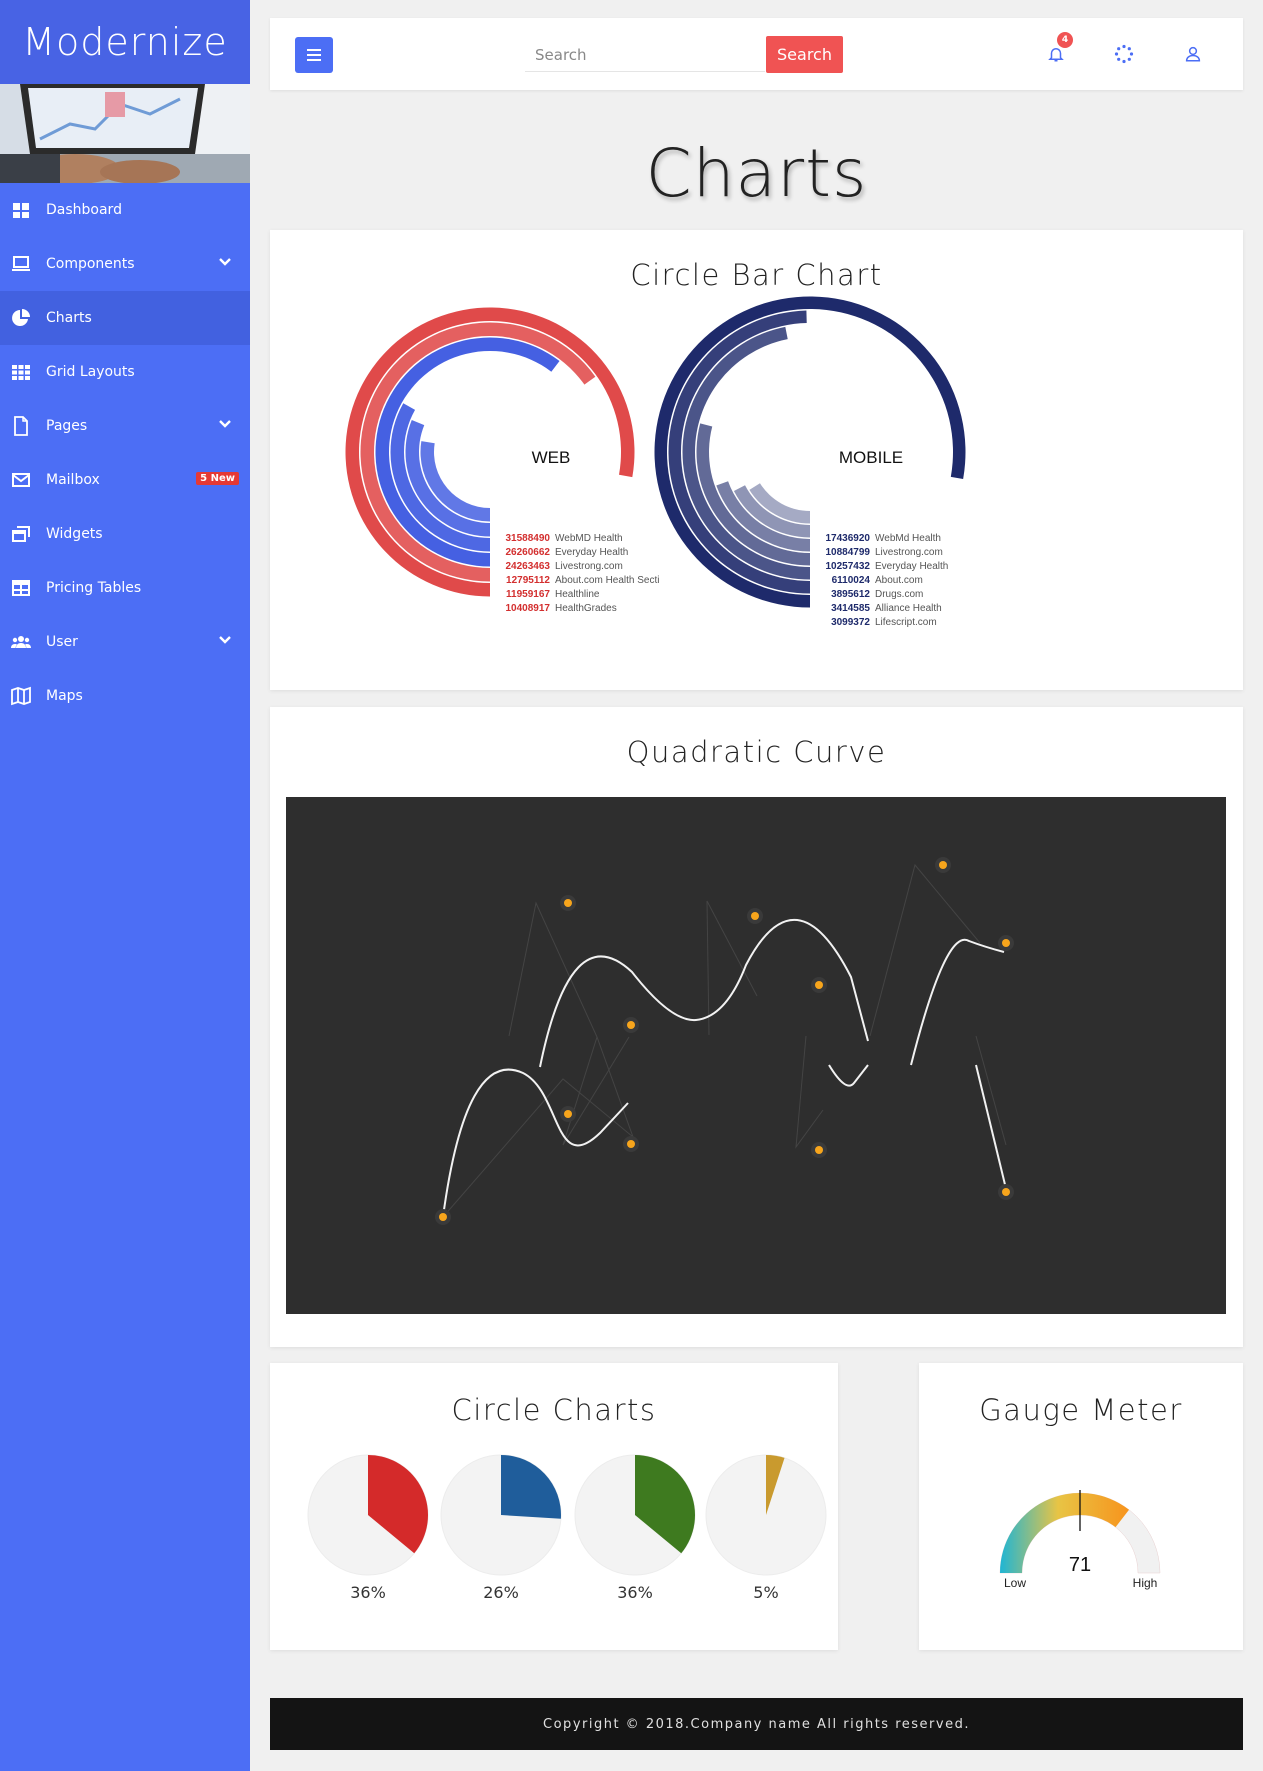 The image size is (1263, 1771). What do you see at coordinates (850, 594) in the screenshot?
I see `radial-value-label: 3895612` at bounding box center [850, 594].